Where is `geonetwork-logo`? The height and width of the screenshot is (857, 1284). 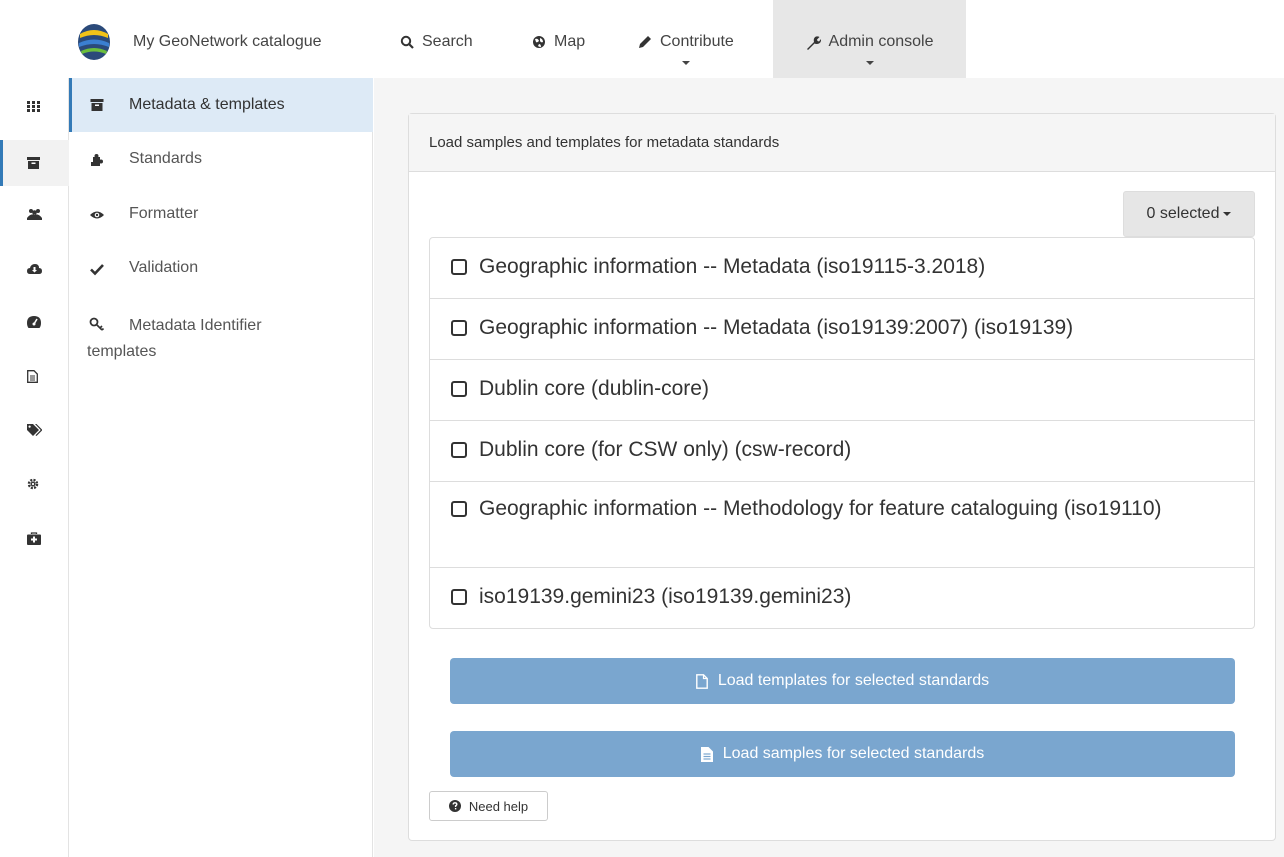
geonetwork-logo is located at coordinates (94, 42).